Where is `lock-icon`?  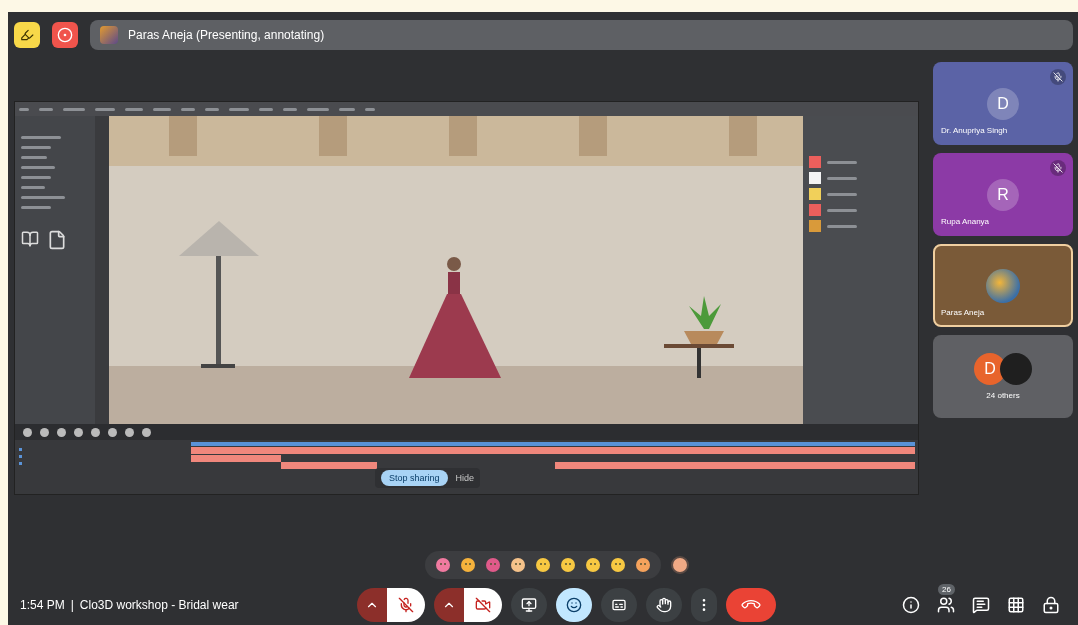
lock-icon is located at coordinates (1051, 605).